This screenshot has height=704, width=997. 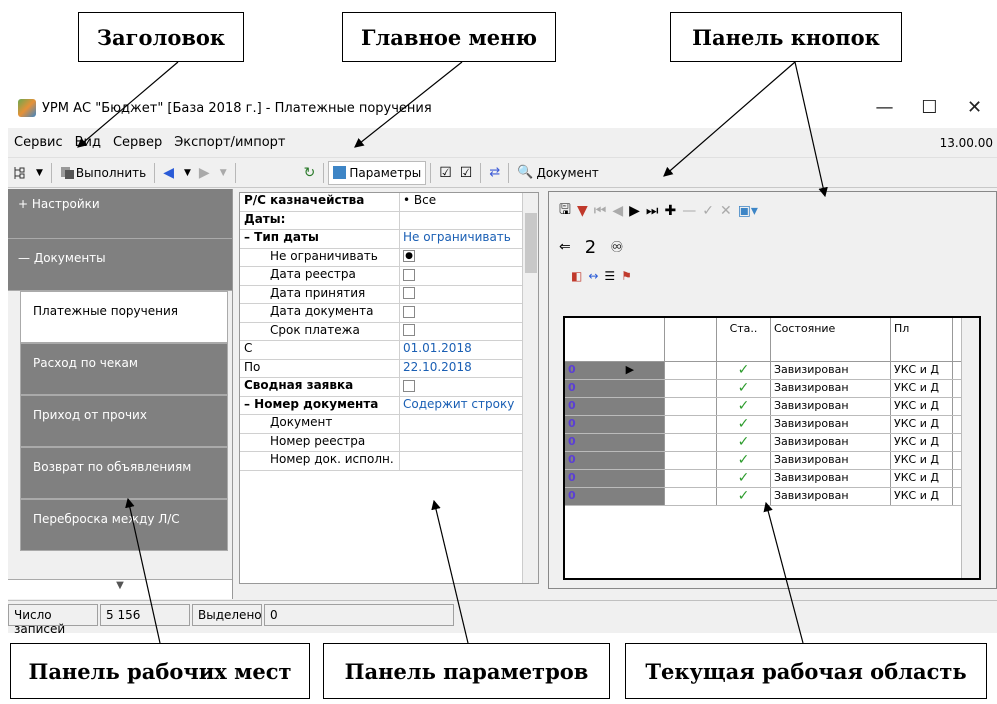 What do you see at coordinates (689, 211) in the screenshot?
I see `delete-record-icon: —` at bounding box center [689, 211].